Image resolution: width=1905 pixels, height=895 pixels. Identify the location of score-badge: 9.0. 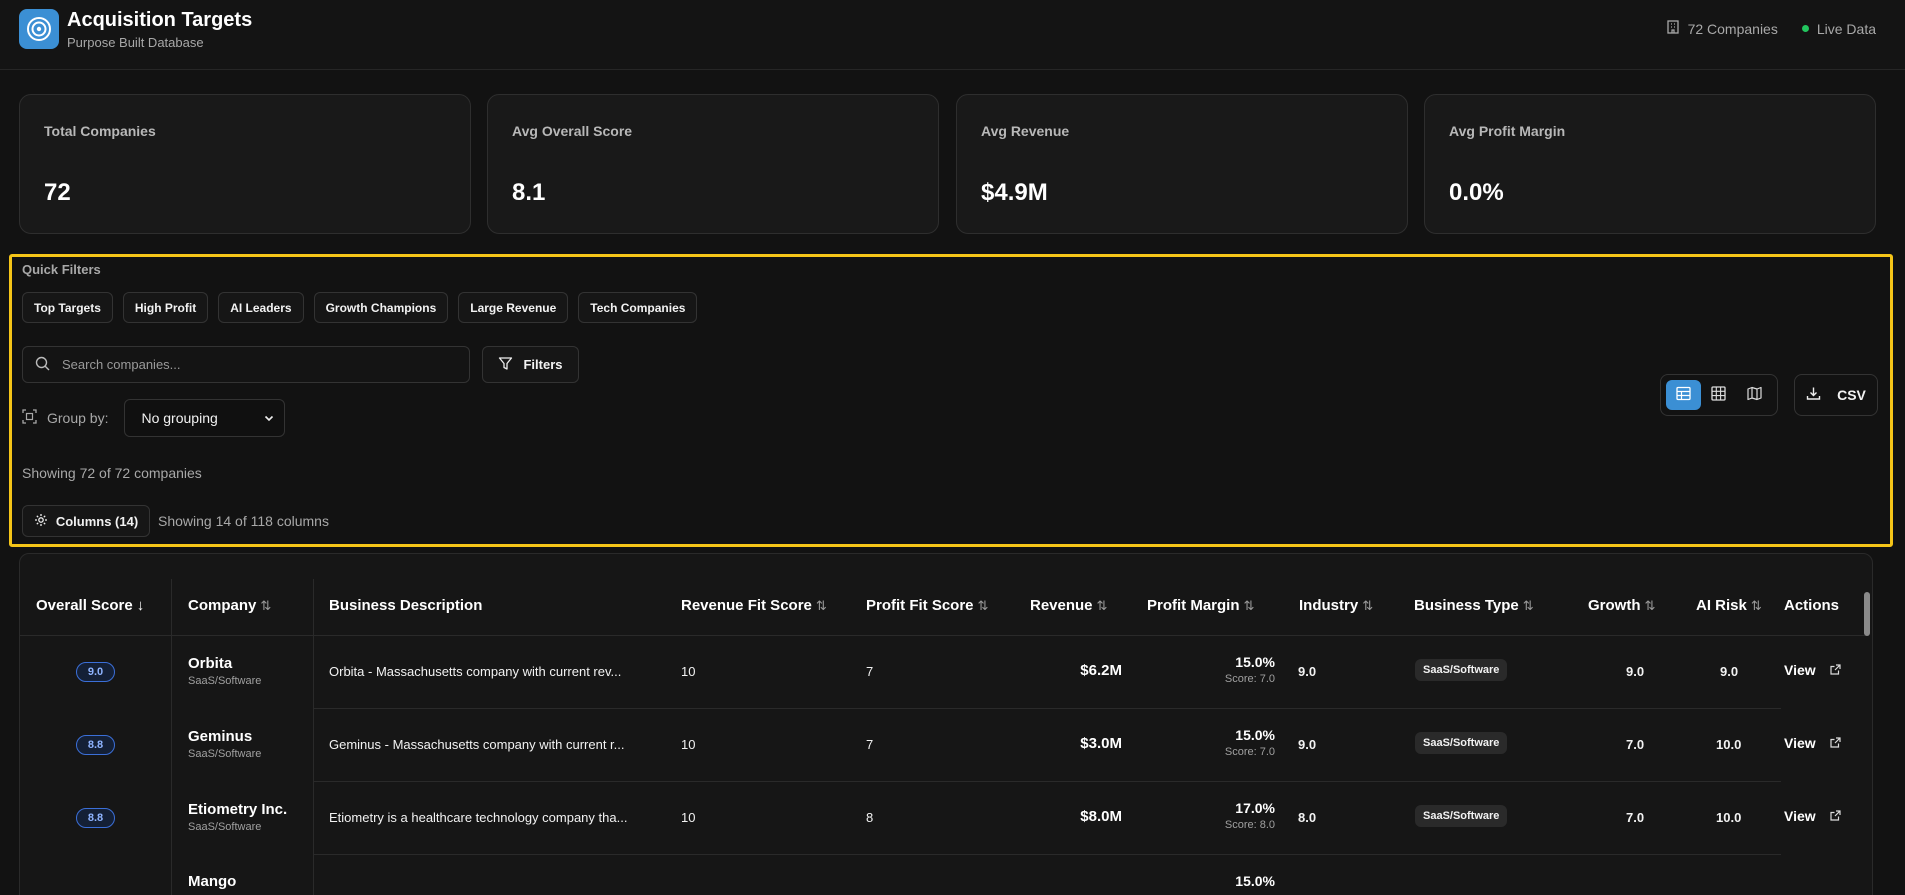
(95, 672).